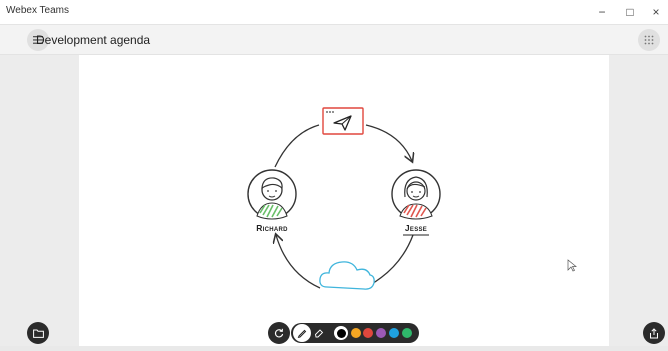 Image resolution: width=668 pixels, height=351 pixels. I want to click on whiteboard-header: Development agenda, so click(334, 40).